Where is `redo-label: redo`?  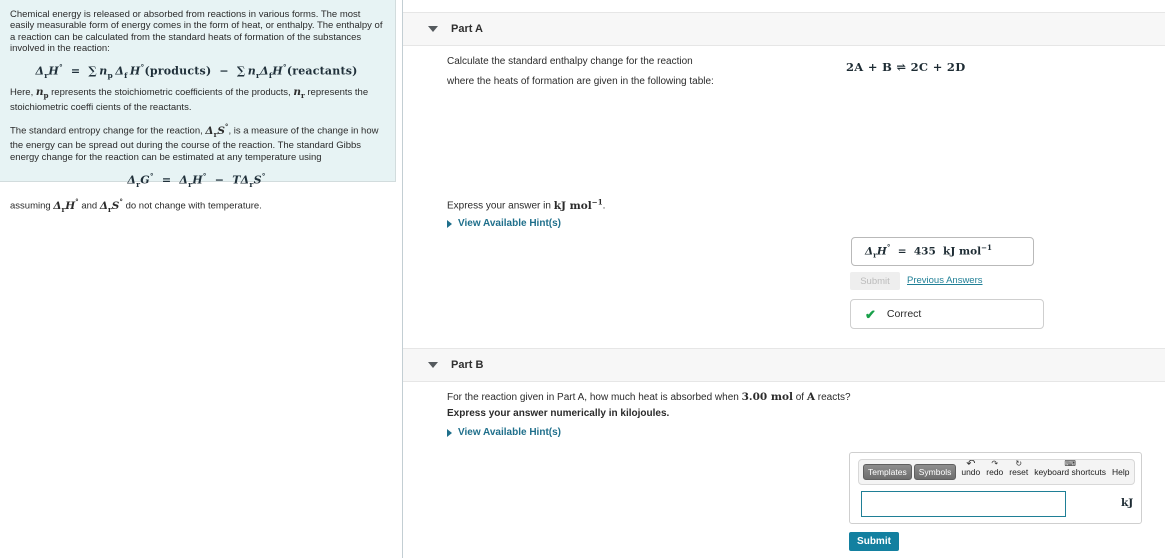
redo-label: redo is located at coordinates (995, 472).